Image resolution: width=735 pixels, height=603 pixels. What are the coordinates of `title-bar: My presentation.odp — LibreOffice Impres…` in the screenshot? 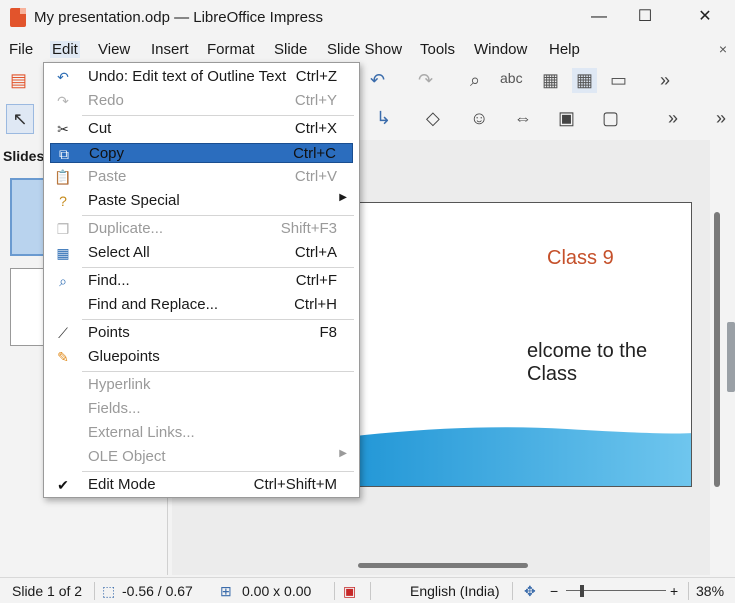 It's located at (367, 17).